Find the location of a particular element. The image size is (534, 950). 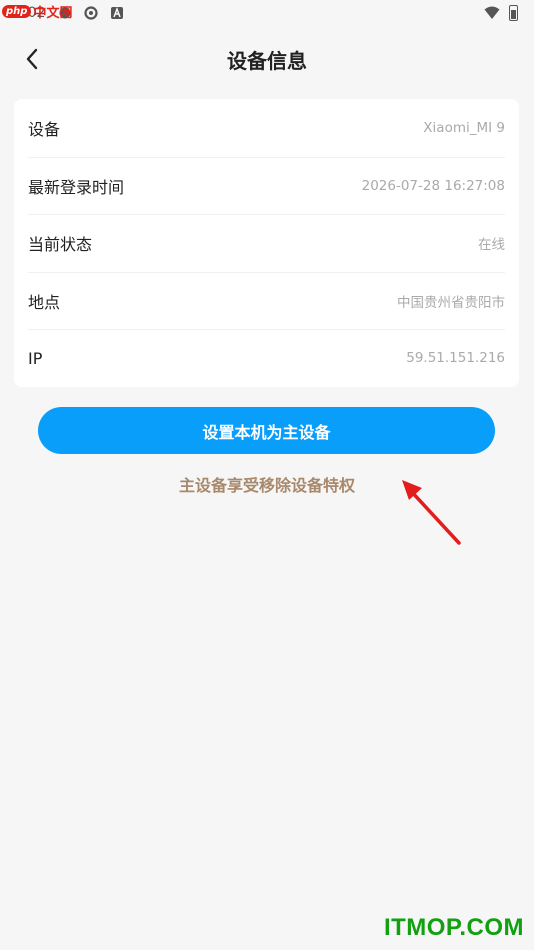

info-row-last-login: 最新登录时间 2026-07-28 16:27:08 is located at coordinates (266, 185).